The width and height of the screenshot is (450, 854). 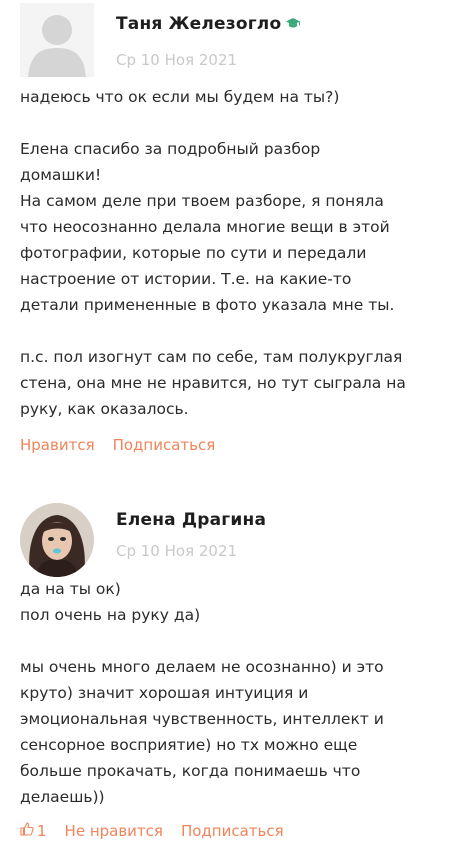 What do you see at coordinates (202, 719) in the screenshot?
I see `comment-text-line: эмоциональная чувственность, интеллект и` at bounding box center [202, 719].